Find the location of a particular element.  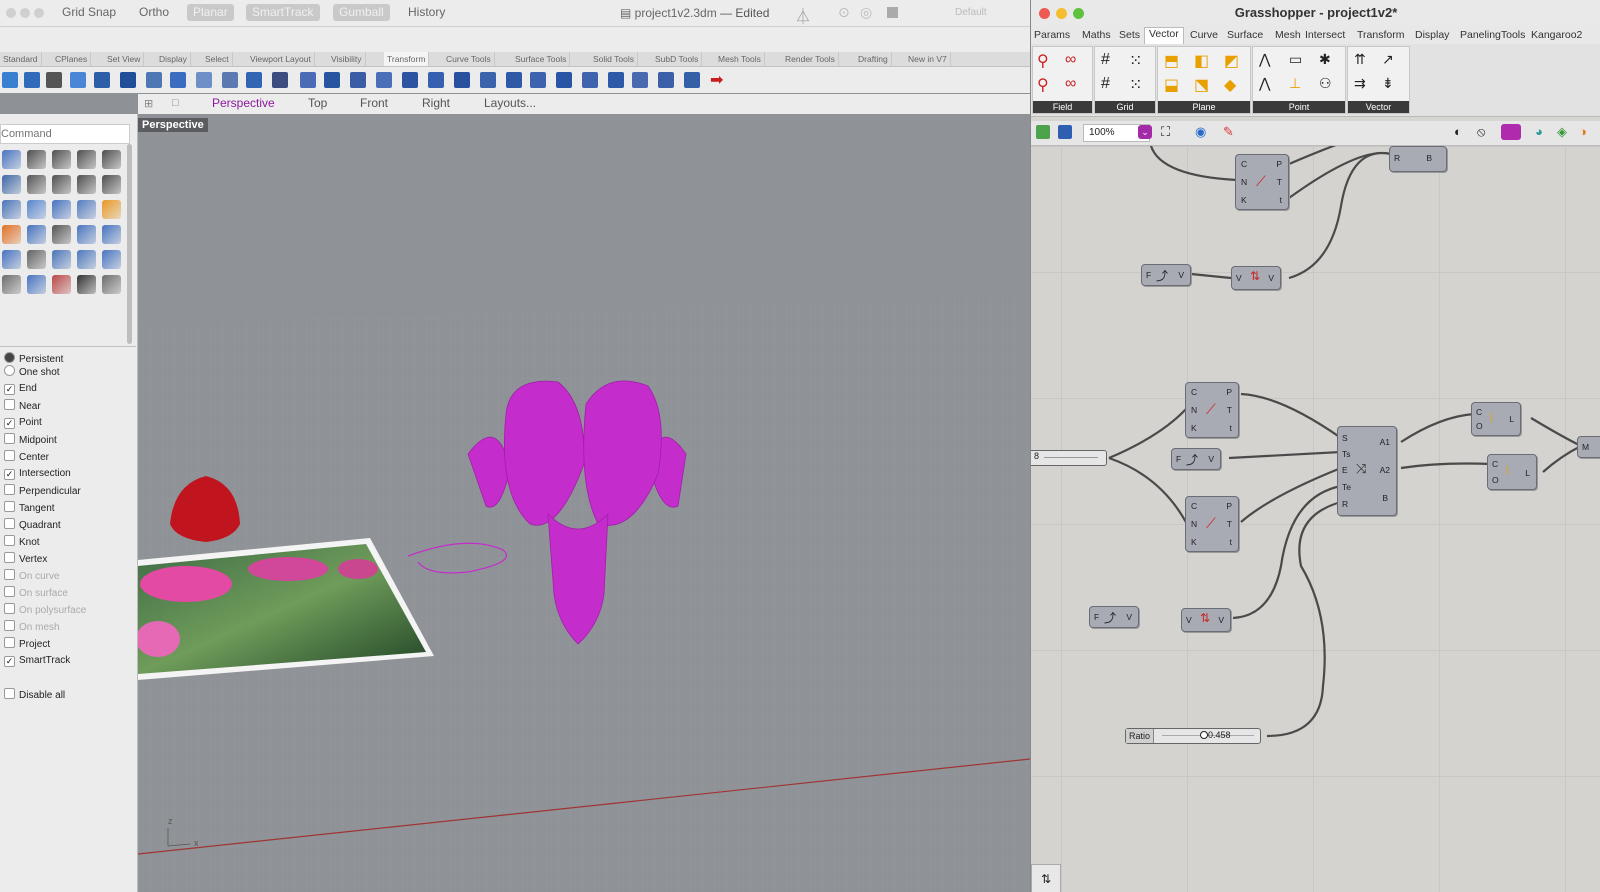

ribbon-label-field: Field is located at coordinates (1062, 107).